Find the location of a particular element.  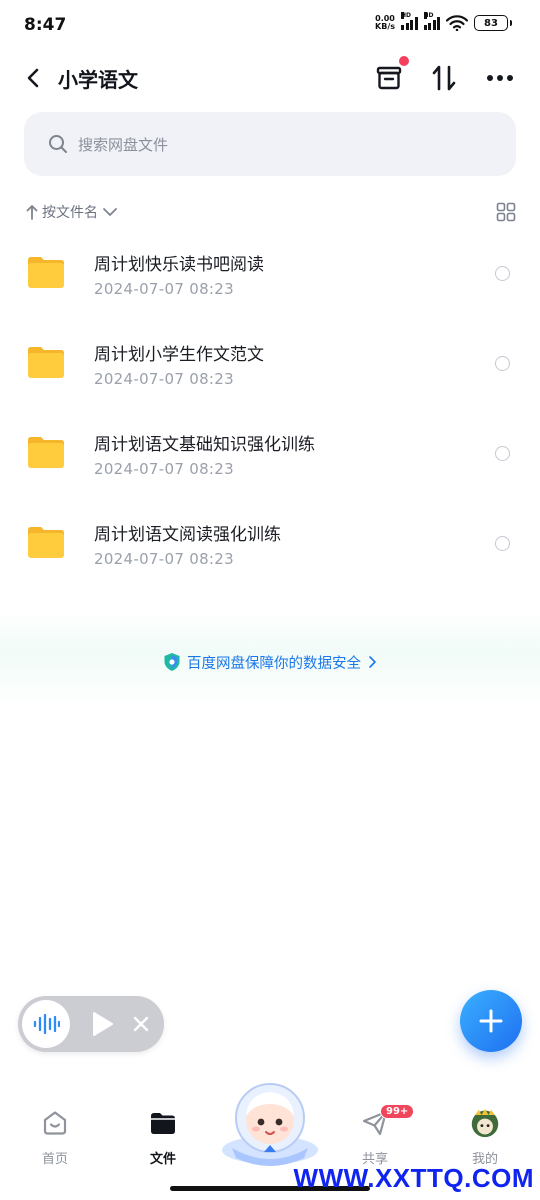

sort-by-name-button: 按文件名 is located at coordinates (72, 212).